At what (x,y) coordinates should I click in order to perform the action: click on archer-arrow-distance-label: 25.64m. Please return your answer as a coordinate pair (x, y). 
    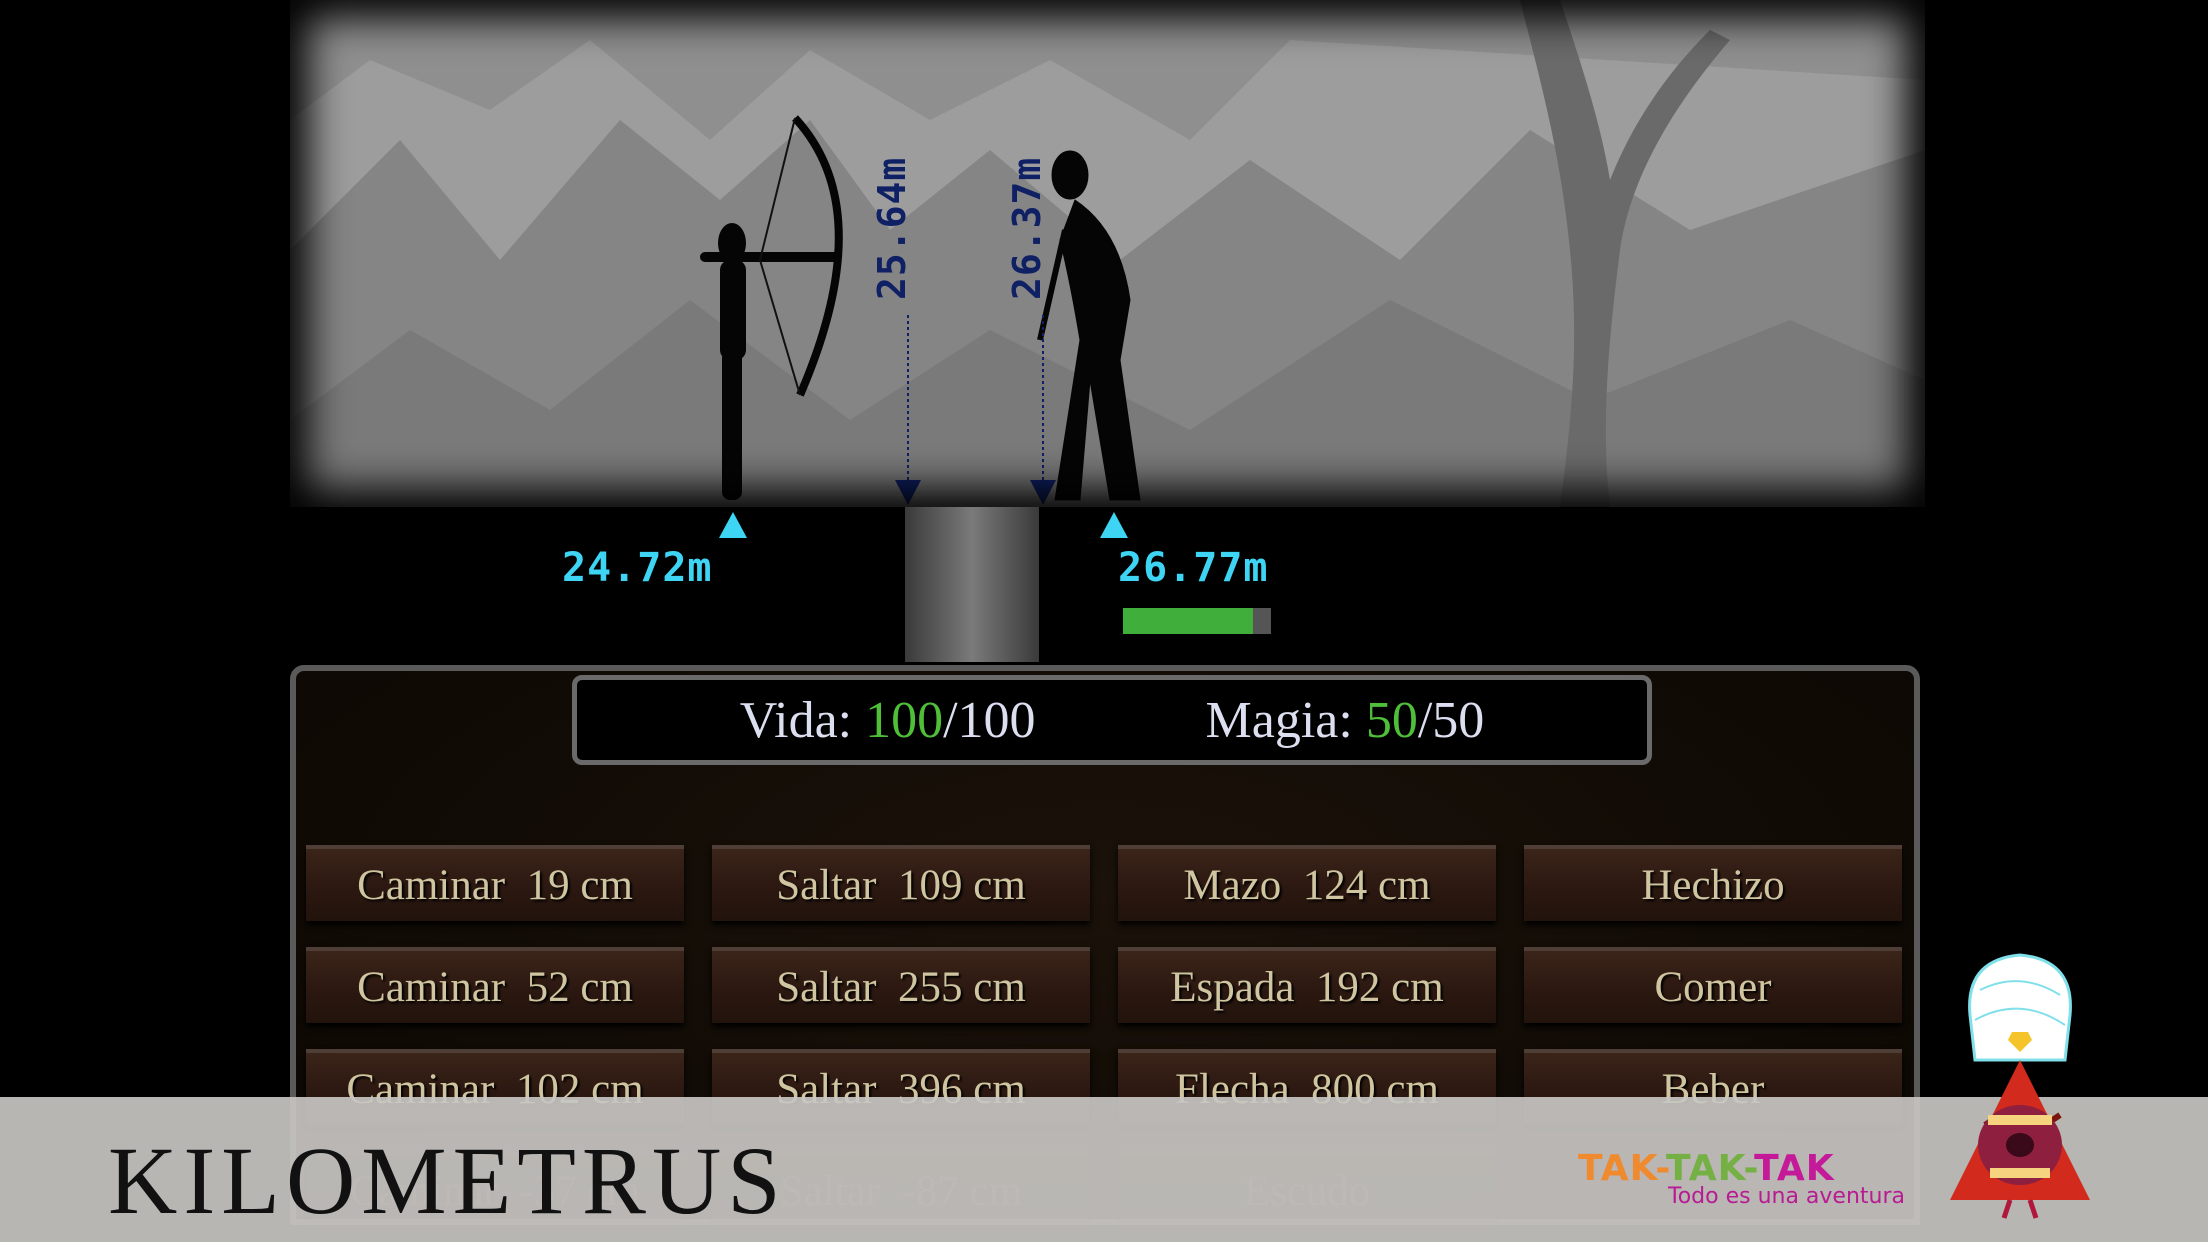
    Looking at the image, I should click on (892, 228).